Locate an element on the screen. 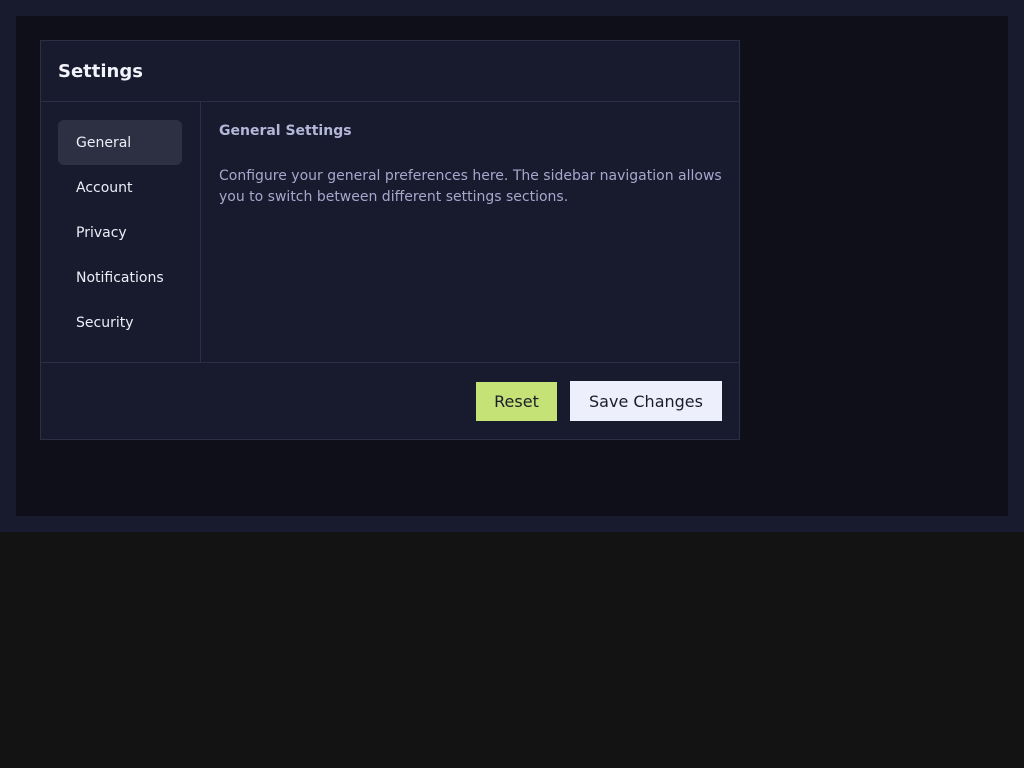 The height and width of the screenshot is (768, 1024). sidebar-item-general: General is located at coordinates (120, 142).